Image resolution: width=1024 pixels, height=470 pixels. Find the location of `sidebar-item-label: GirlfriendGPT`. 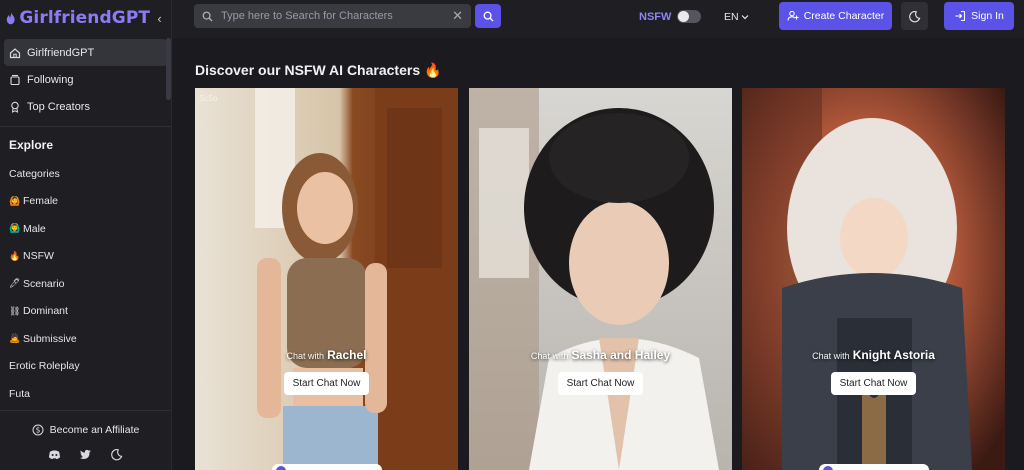

sidebar-item-label: GirlfriendGPT is located at coordinates (61, 52).